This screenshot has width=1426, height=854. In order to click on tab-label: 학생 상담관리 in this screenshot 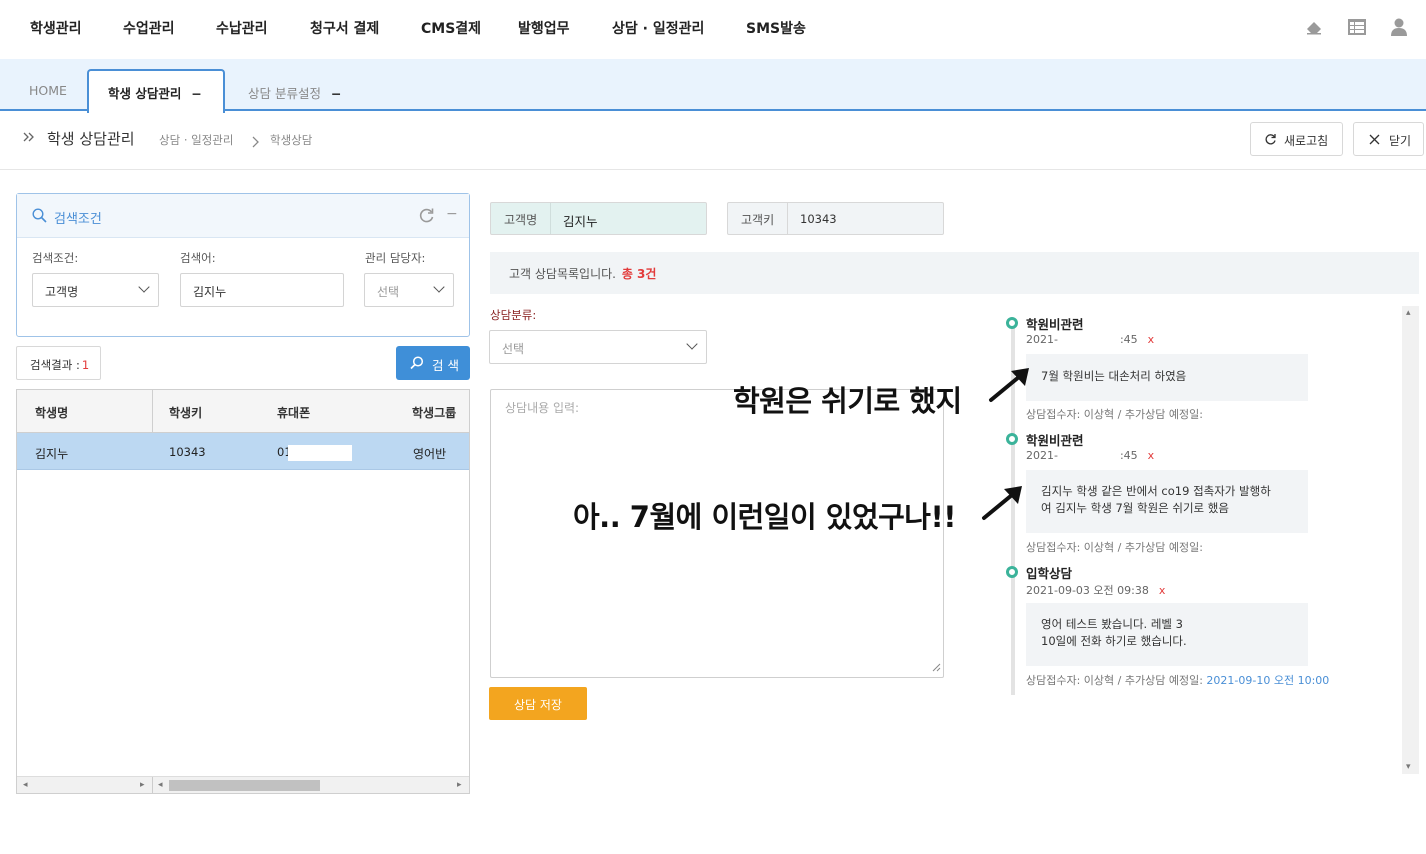, I will do `click(145, 93)`.